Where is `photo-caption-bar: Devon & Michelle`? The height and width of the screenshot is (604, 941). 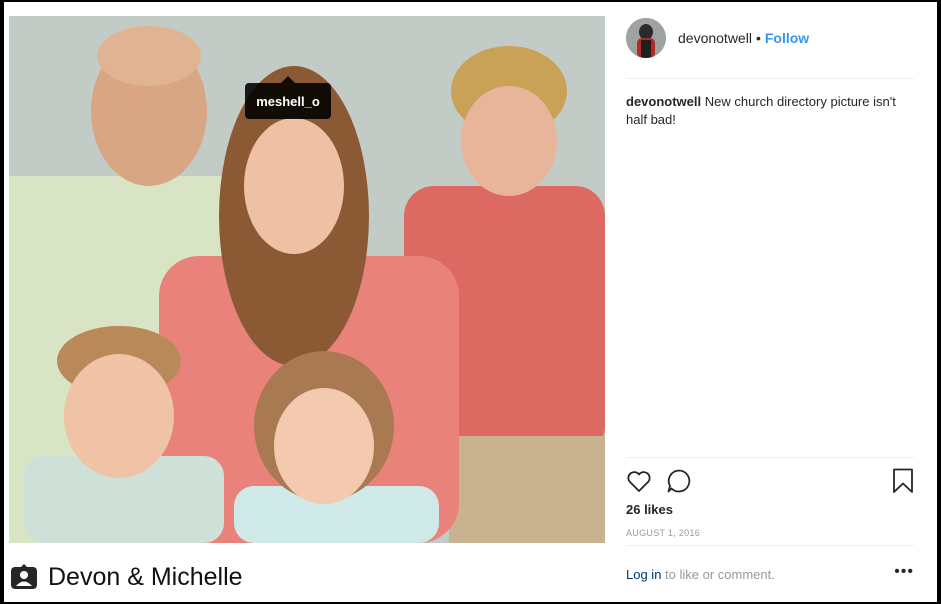
photo-caption-bar: Devon & Michelle is located at coordinates (304, 577).